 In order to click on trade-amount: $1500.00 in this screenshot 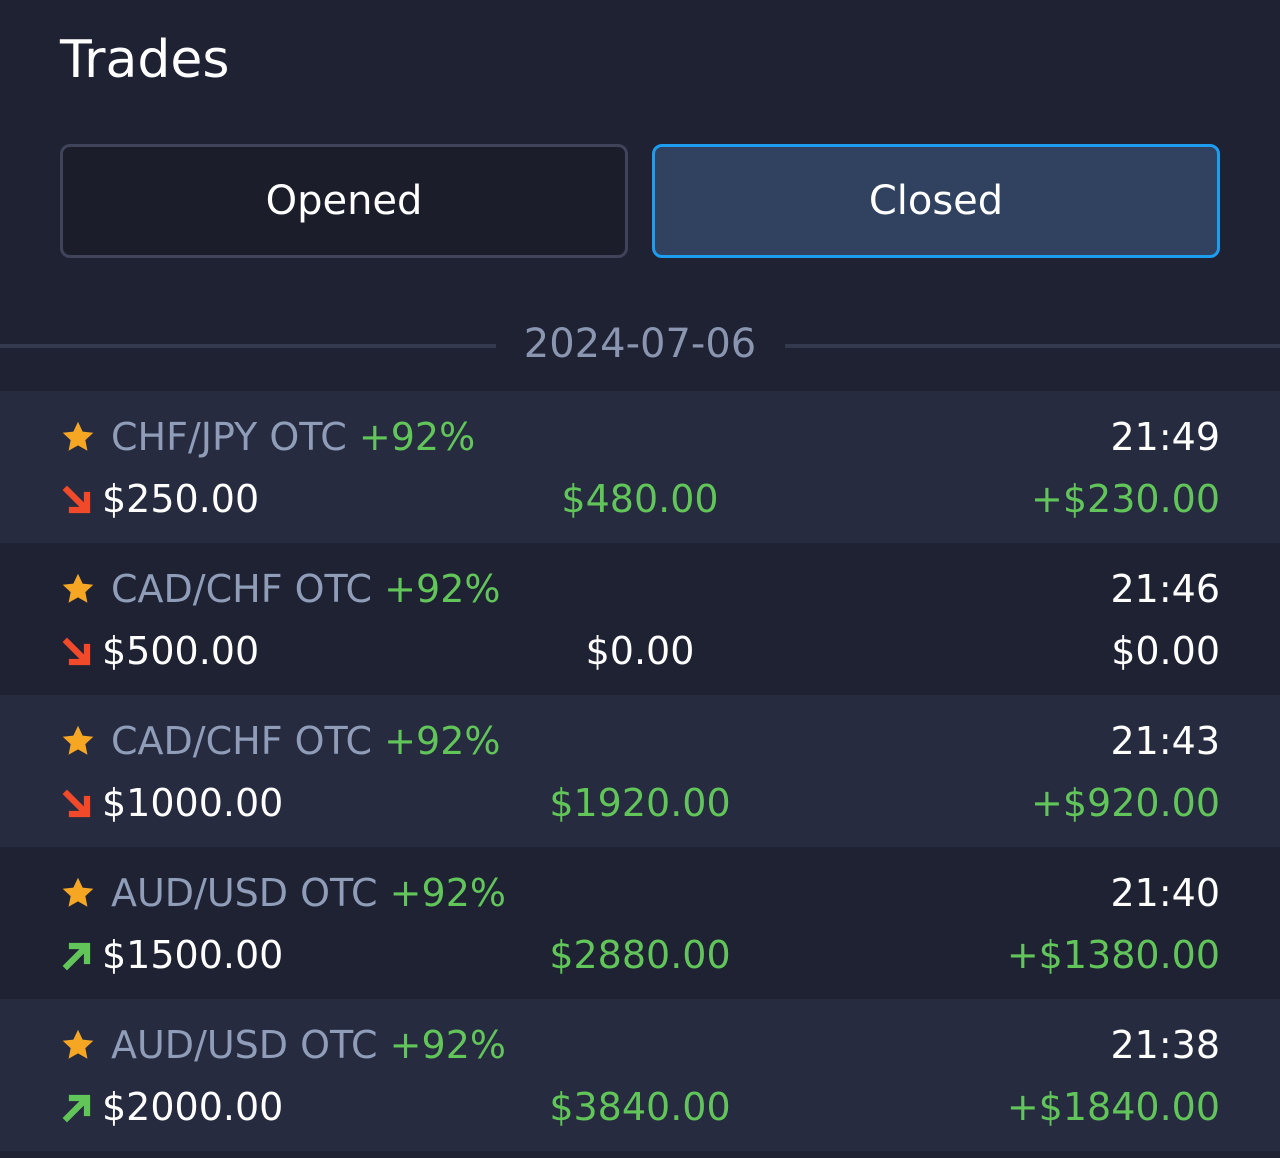, I will do `click(193, 955)`.